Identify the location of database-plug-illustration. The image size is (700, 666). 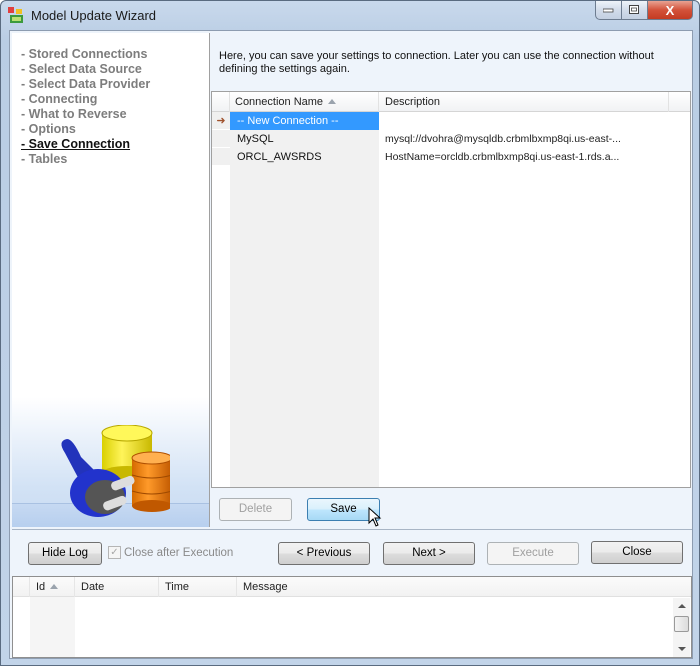
(115, 471).